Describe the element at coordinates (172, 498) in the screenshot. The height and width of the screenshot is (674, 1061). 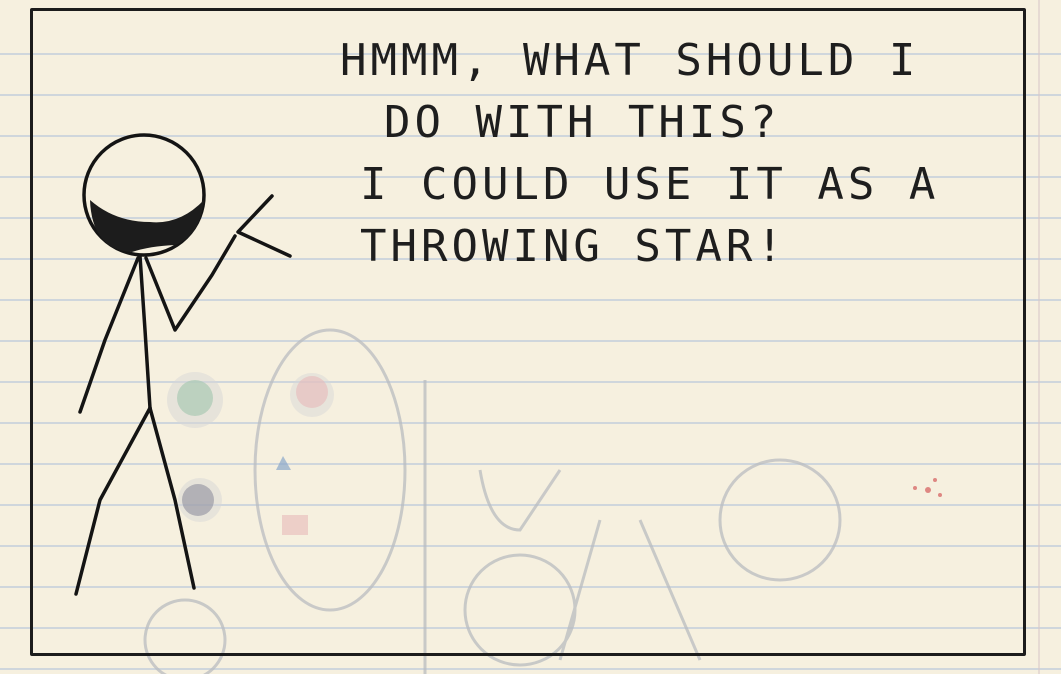
I see `figure-right-leg` at that location.